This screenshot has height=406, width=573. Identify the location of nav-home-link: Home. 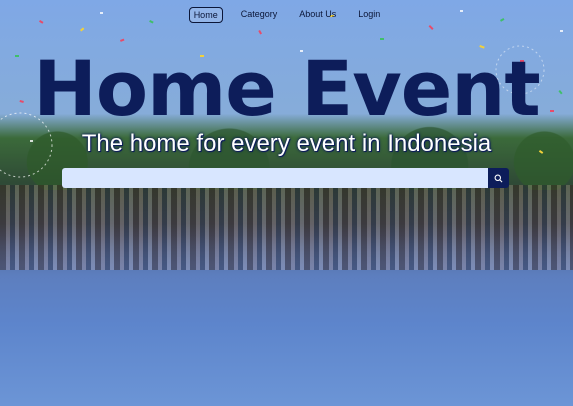
(205, 15).